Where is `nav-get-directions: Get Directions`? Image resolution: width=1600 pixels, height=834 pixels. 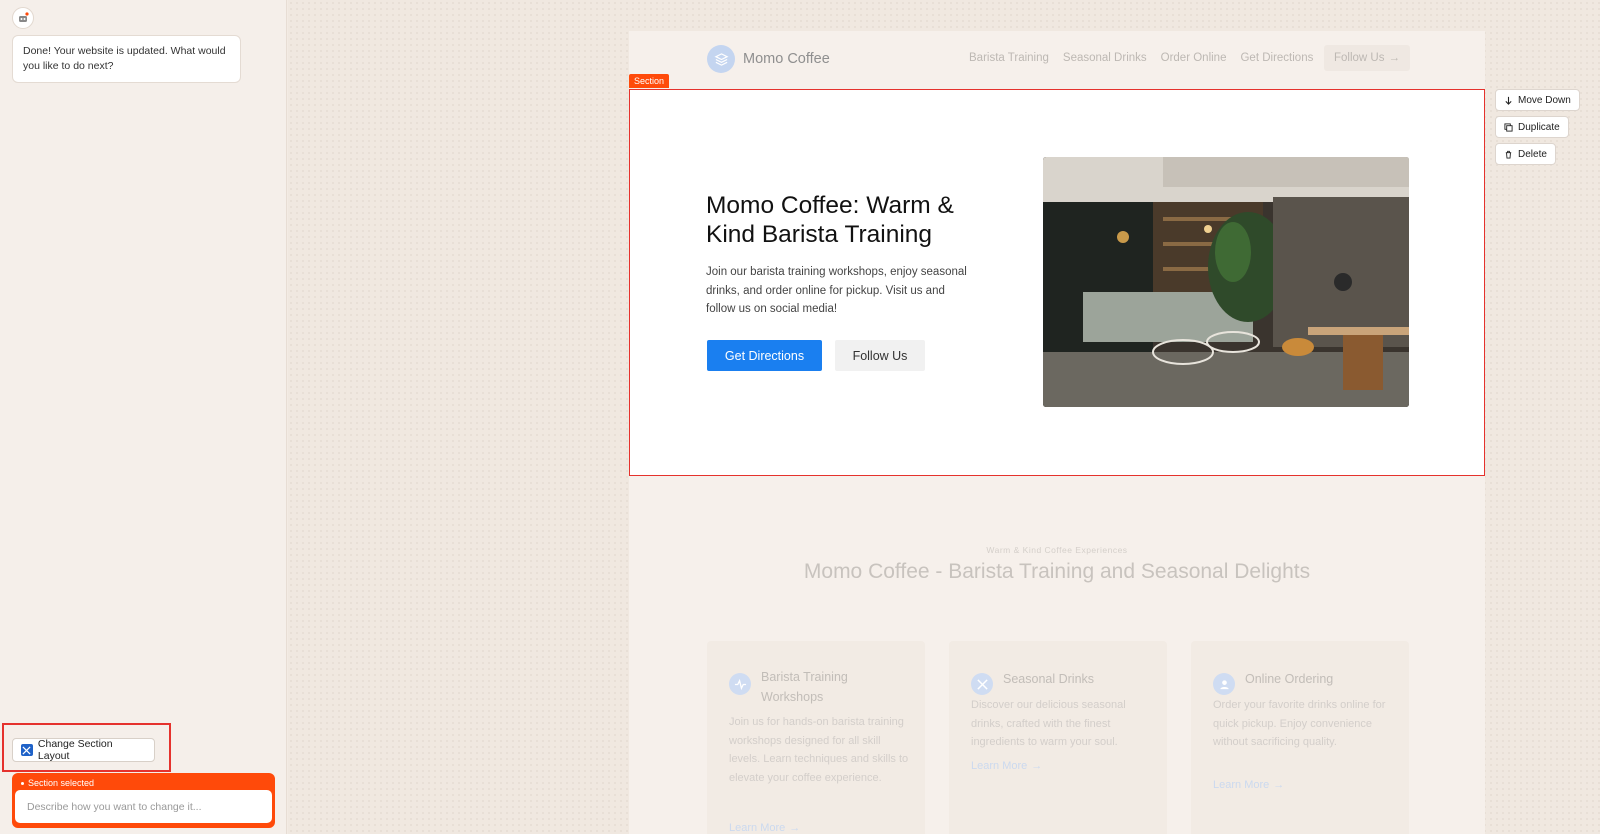 nav-get-directions: Get Directions is located at coordinates (1276, 58).